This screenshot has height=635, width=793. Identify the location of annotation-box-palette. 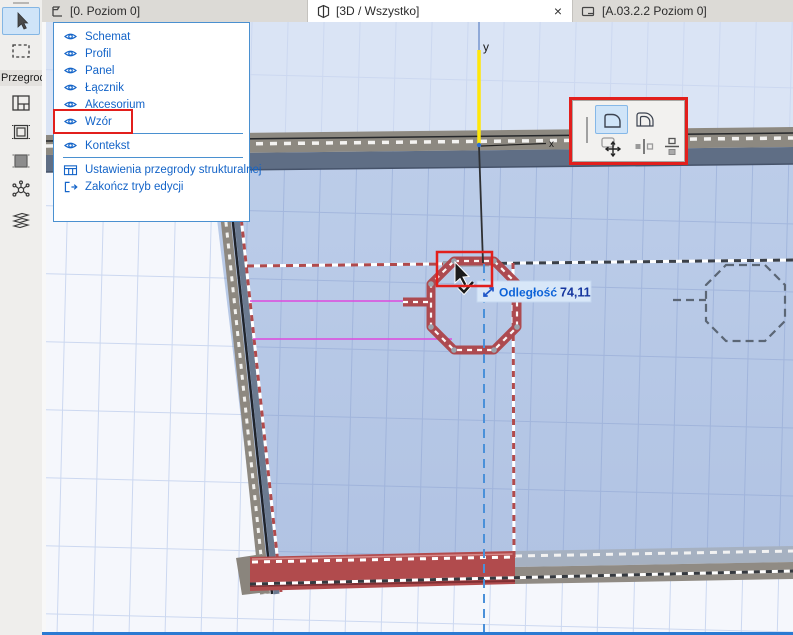
(628, 131).